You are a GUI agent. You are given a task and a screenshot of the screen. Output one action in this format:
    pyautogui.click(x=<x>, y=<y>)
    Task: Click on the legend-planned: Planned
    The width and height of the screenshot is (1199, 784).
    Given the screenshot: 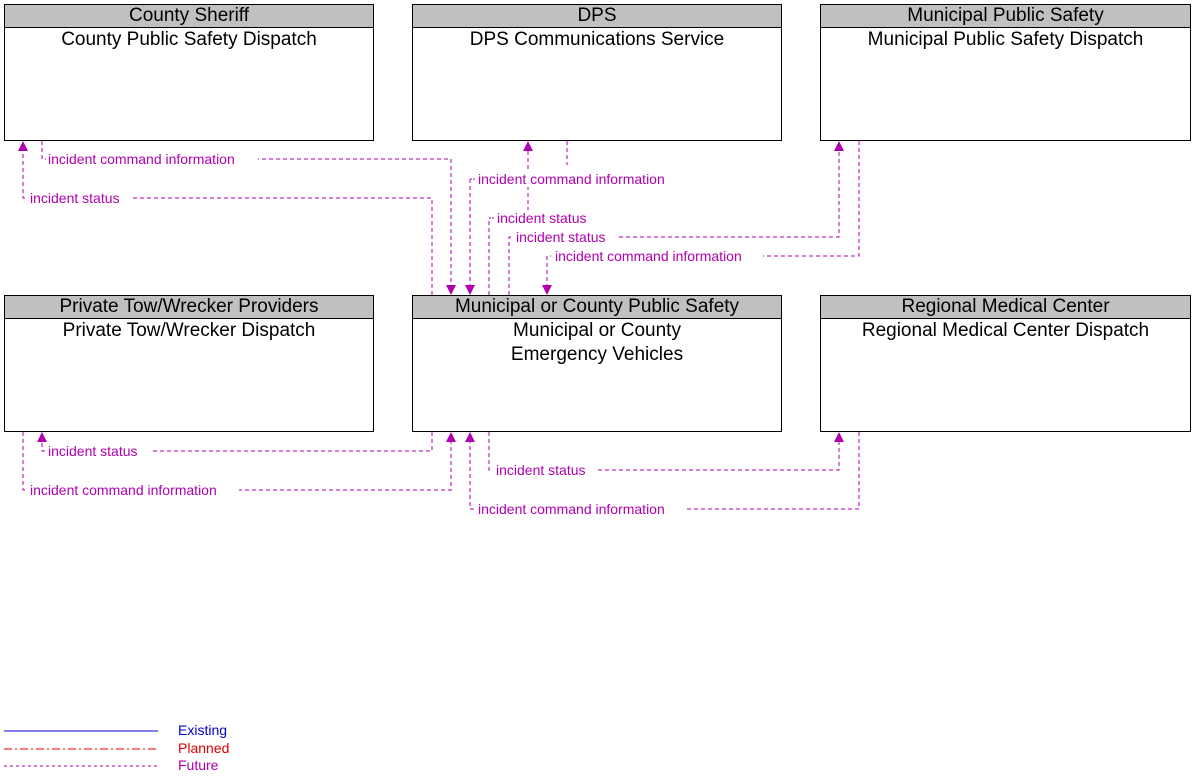 What is the action you would take?
    pyautogui.click(x=204, y=748)
    